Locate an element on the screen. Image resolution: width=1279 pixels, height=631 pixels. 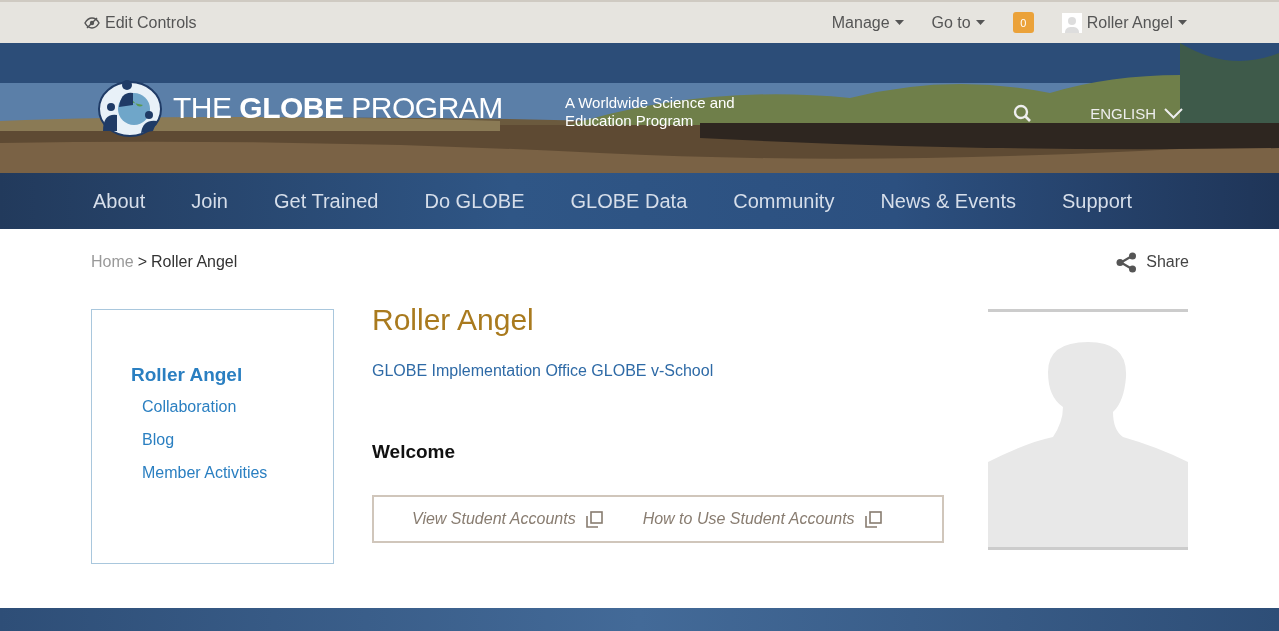
affiliation-link: GLOBE Implementation Office GLOBE v-School is located at coordinates (658, 371).